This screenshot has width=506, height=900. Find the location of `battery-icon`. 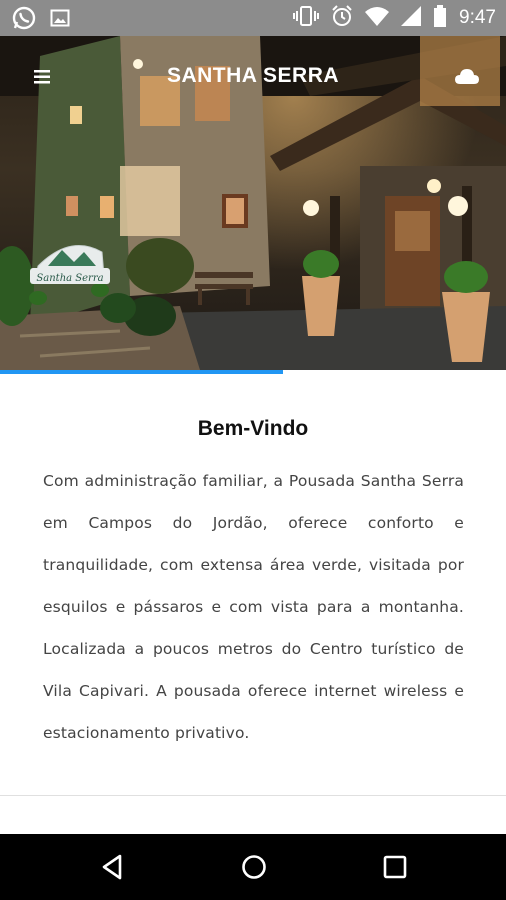

battery-icon is located at coordinates (440, 18).